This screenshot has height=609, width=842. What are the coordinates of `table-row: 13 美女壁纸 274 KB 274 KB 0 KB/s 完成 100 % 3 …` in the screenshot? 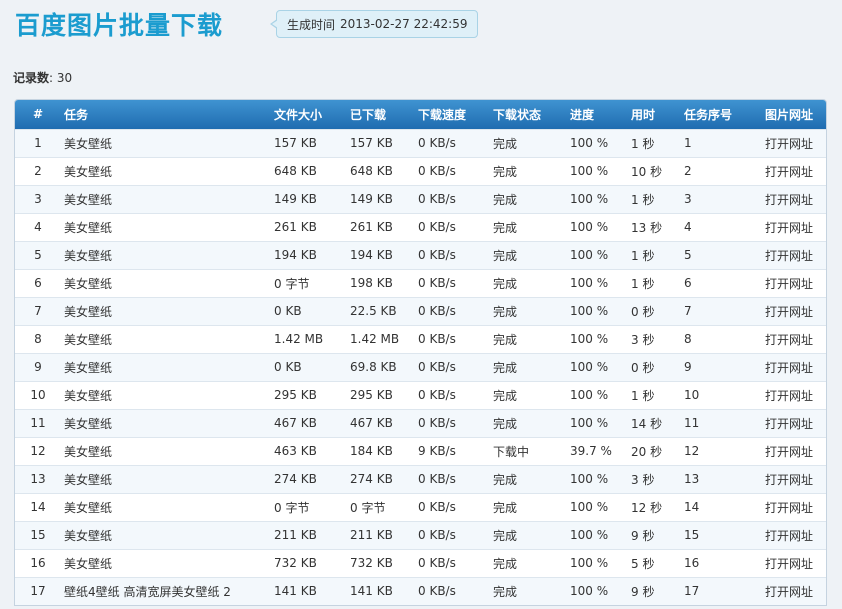 It's located at (420, 478).